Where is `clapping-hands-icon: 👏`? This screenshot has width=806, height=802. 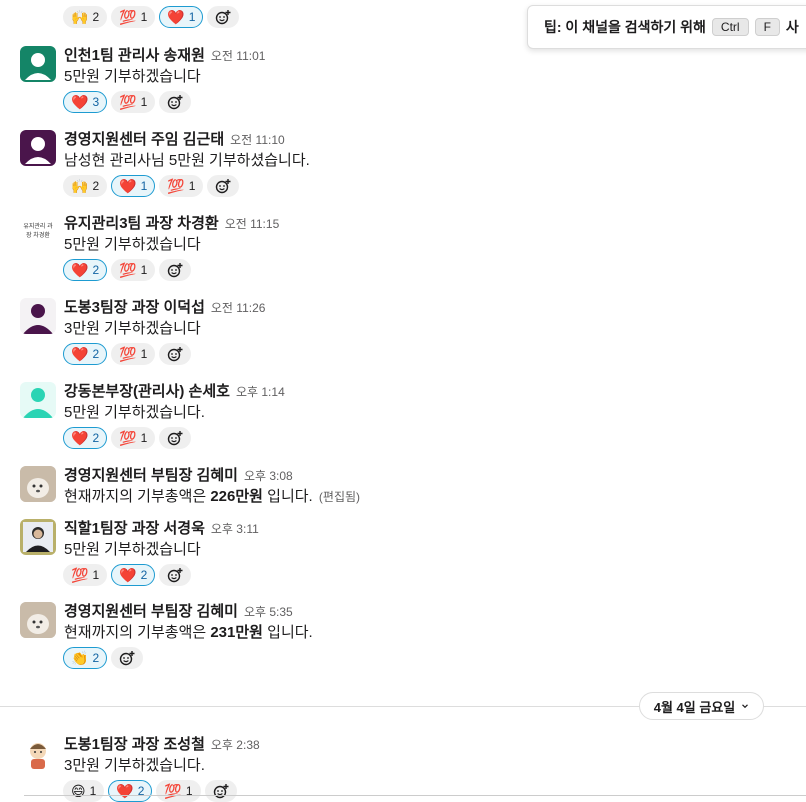
clapping-hands-icon: 👏 is located at coordinates (80, 658).